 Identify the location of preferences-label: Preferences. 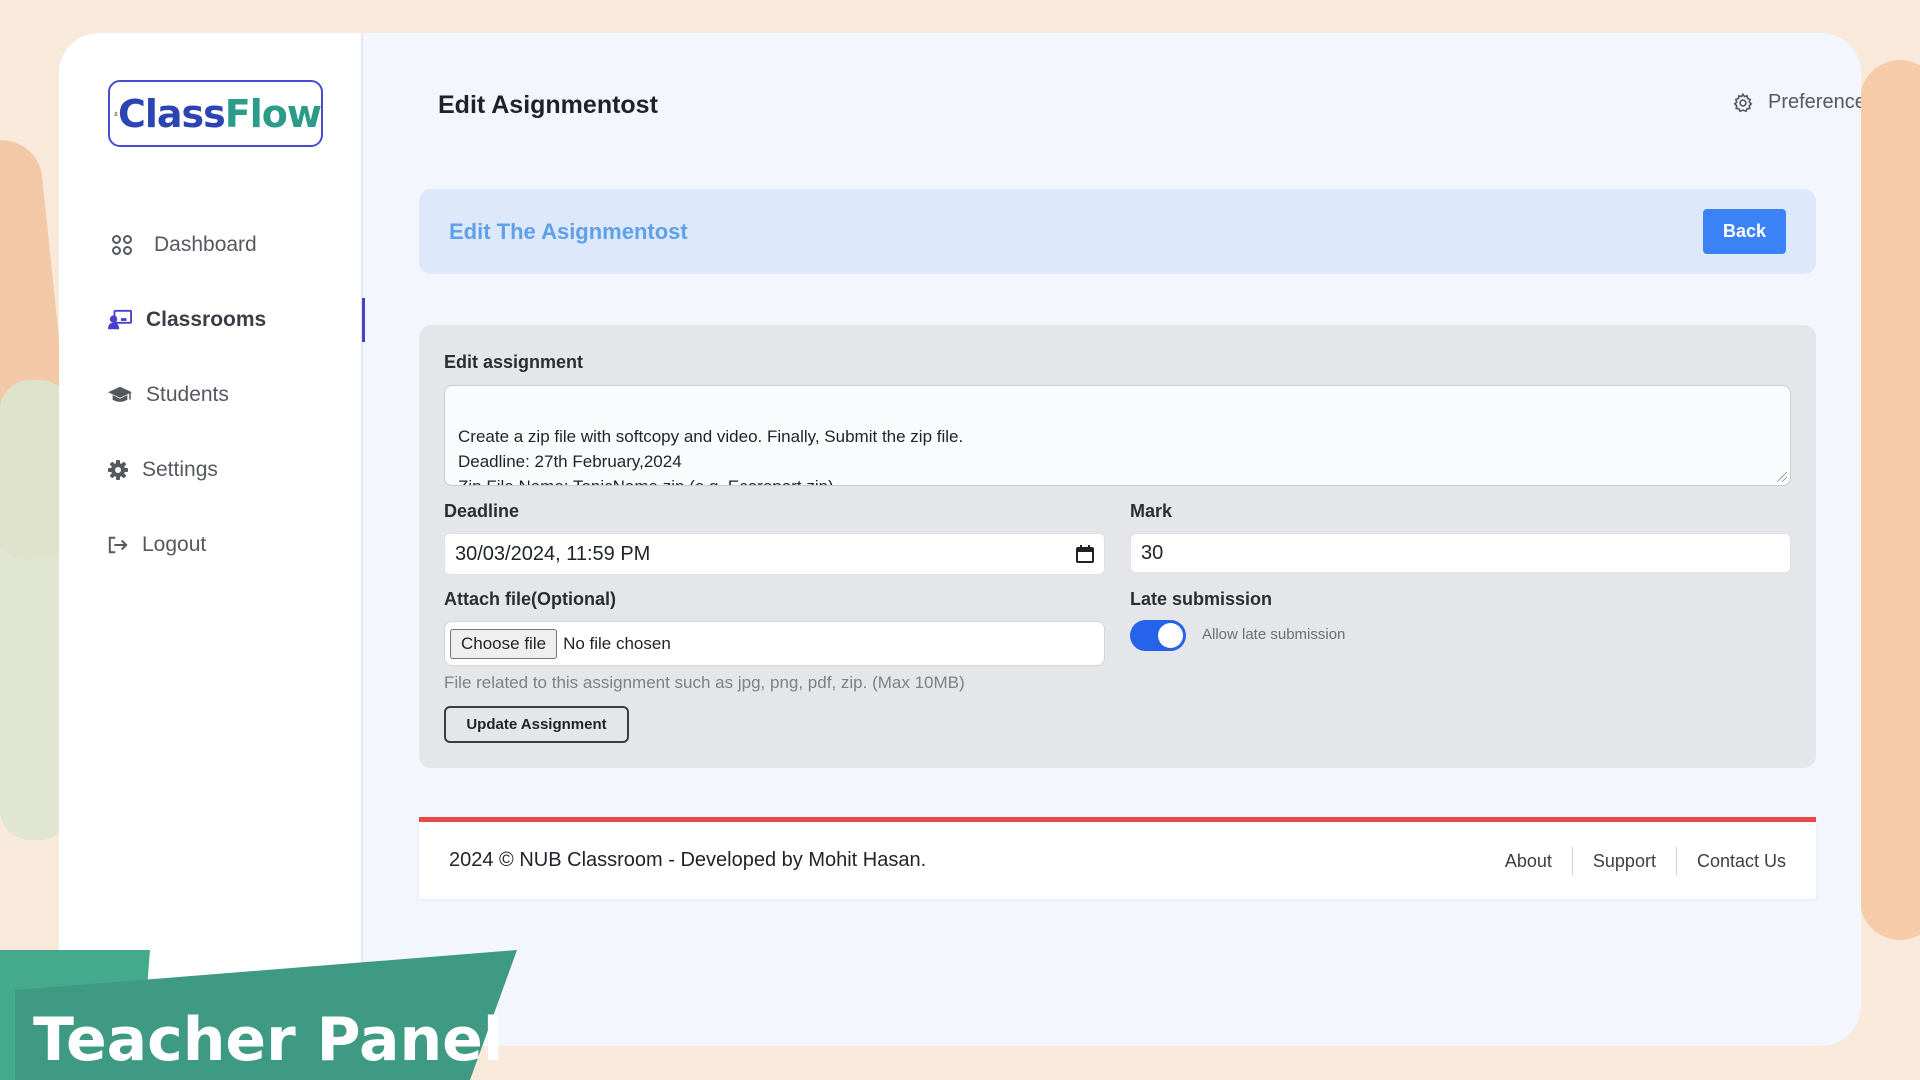
(1814, 102).